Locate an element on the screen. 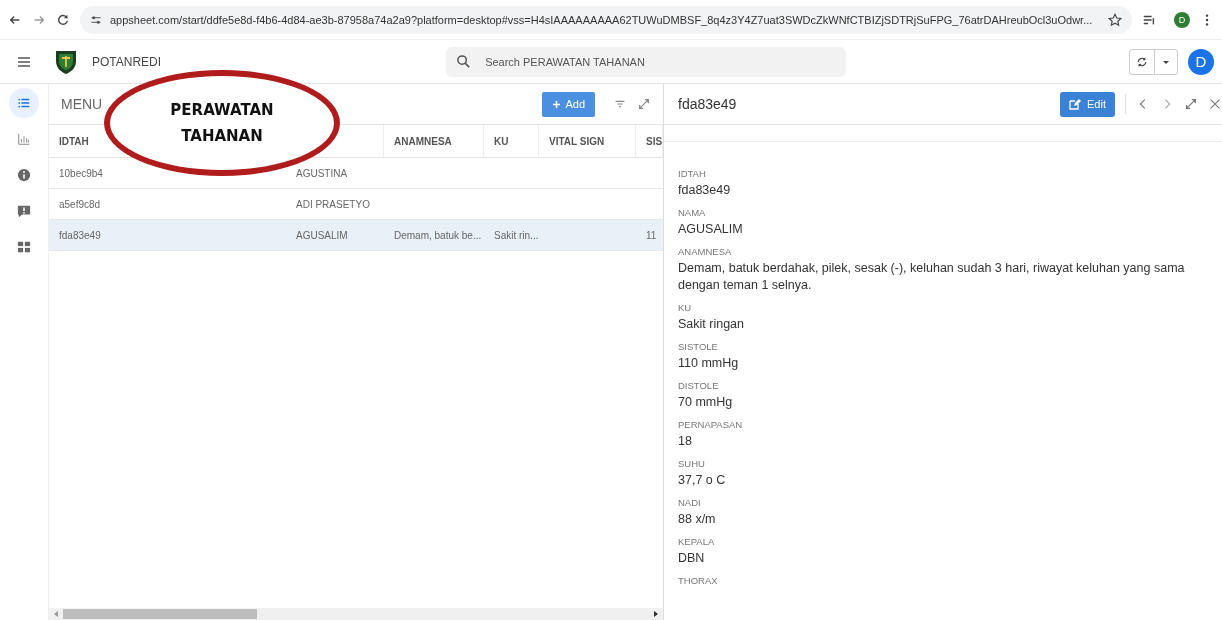 The image size is (1222, 620). field-value: 88 x/m is located at coordinates (697, 519).